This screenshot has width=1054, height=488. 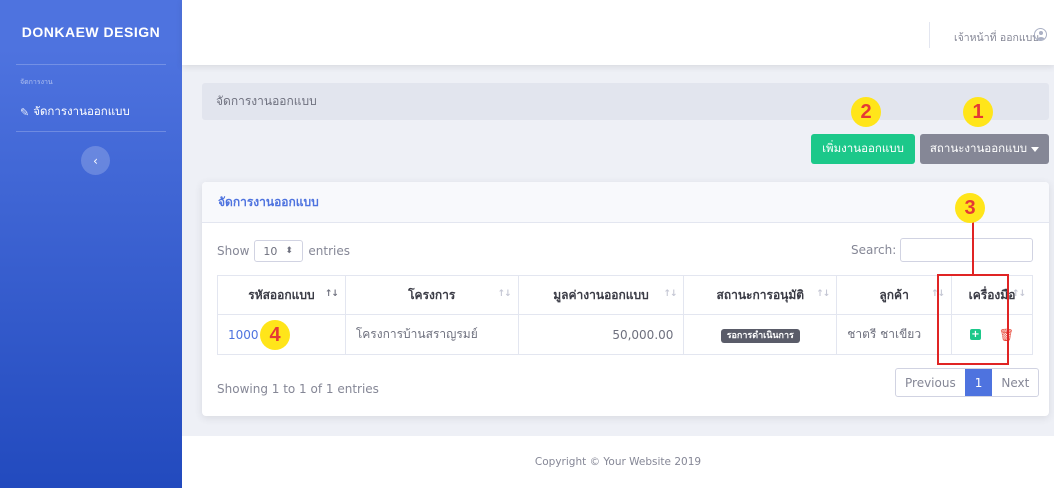 I want to click on pagination: Previous 1 Next, so click(x=967, y=382).